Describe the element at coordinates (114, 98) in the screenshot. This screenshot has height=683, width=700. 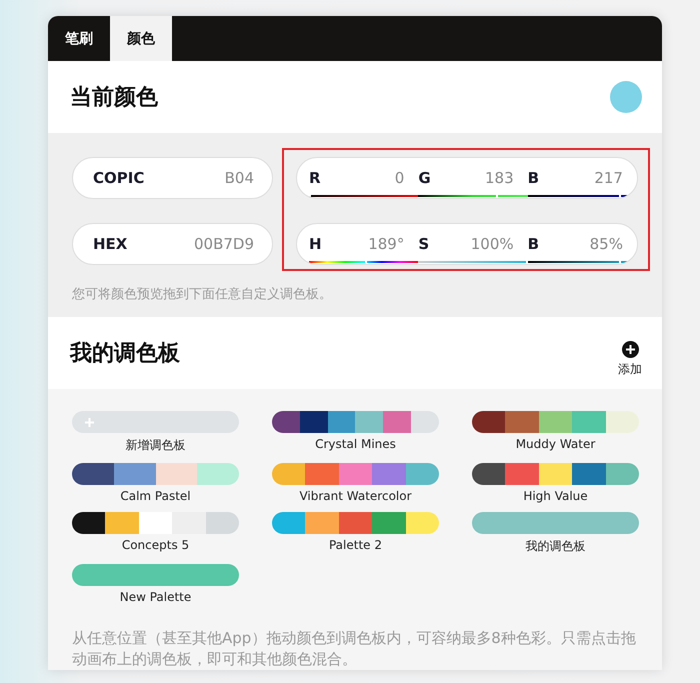
I see `section-title: 当前颜色` at that location.